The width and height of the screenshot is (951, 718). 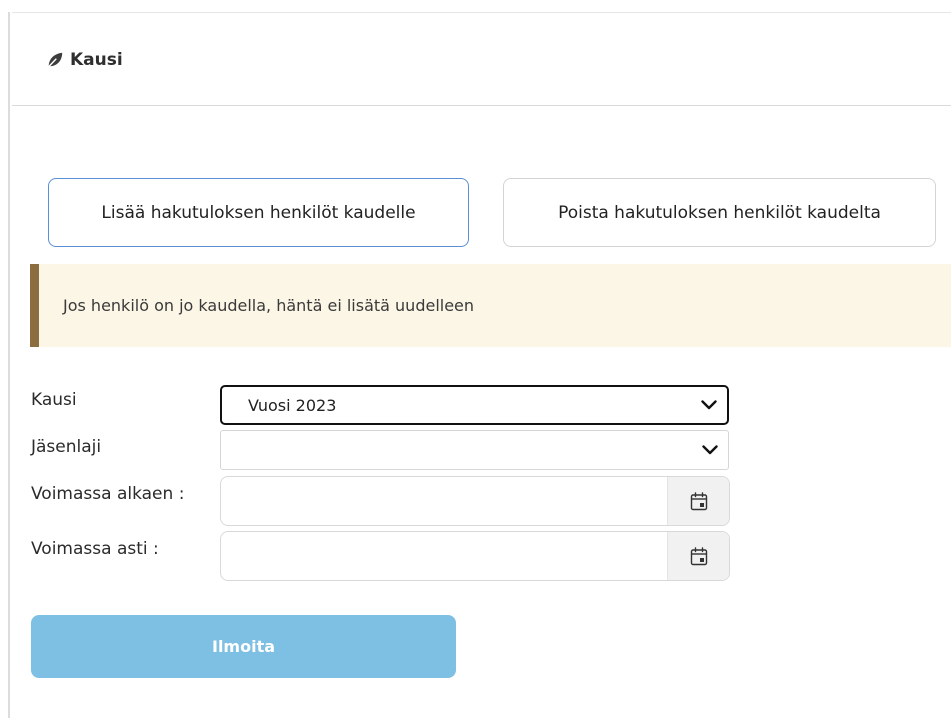 I want to click on voimassa-asti-label: Voimassa asti :, so click(x=95, y=549).